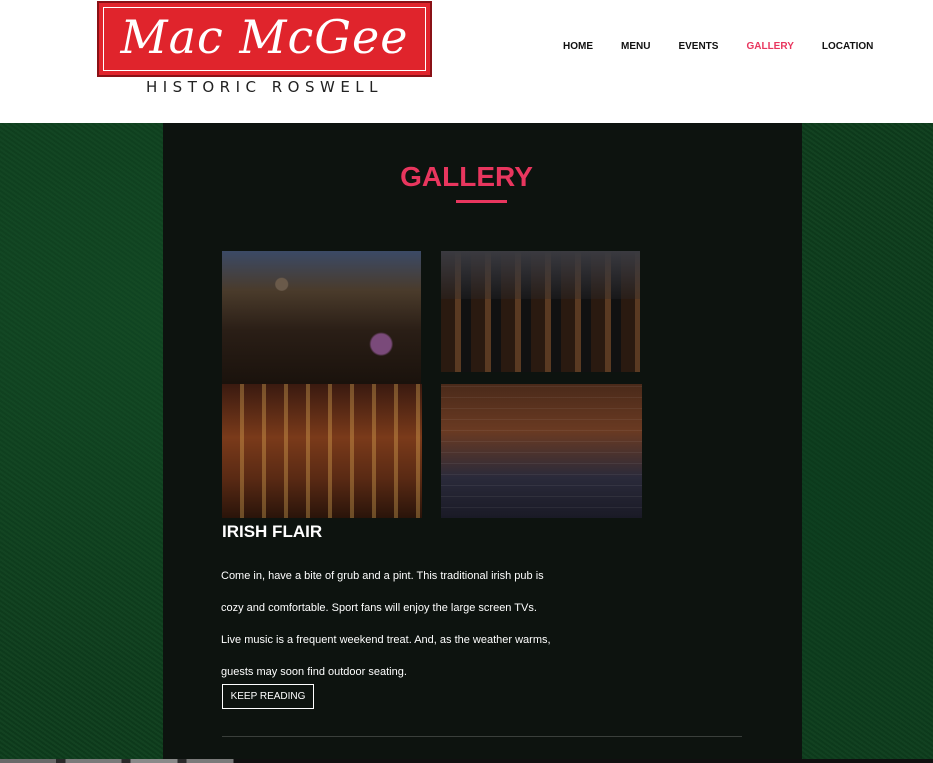 Image resolution: width=933 pixels, height=763 pixels. What do you see at coordinates (769, 47) in the screenshot?
I see `nav-gallery: GALLERY` at bounding box center [769, 47].